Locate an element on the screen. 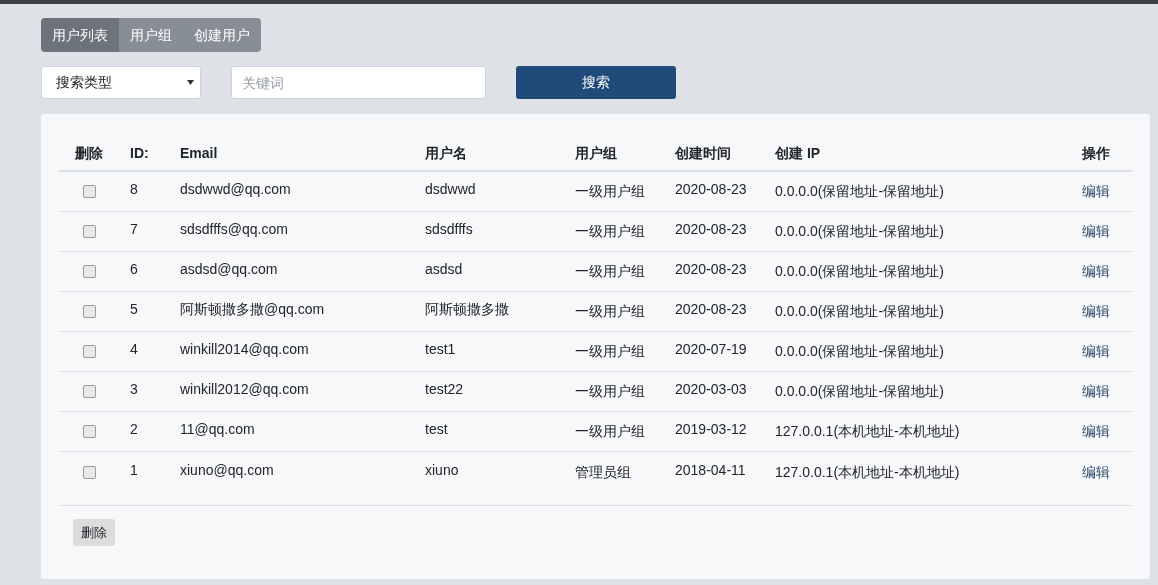  table-cell: asdsd is located at coordinates (444, 269).